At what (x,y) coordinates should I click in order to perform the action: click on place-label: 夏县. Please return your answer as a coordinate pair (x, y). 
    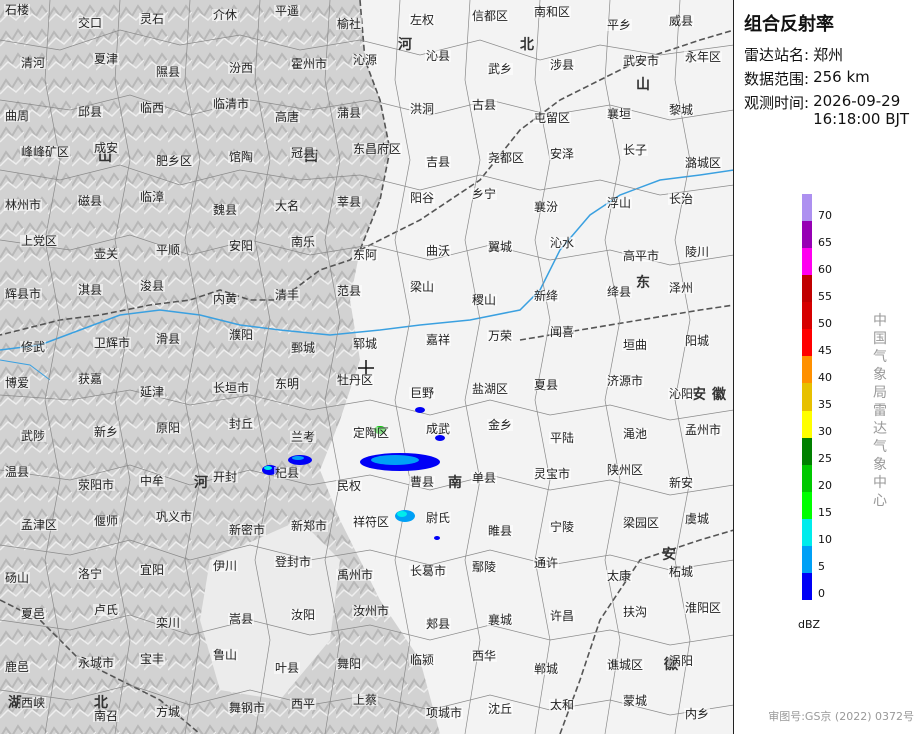
    Looking at the image, I should click on (546, 385).